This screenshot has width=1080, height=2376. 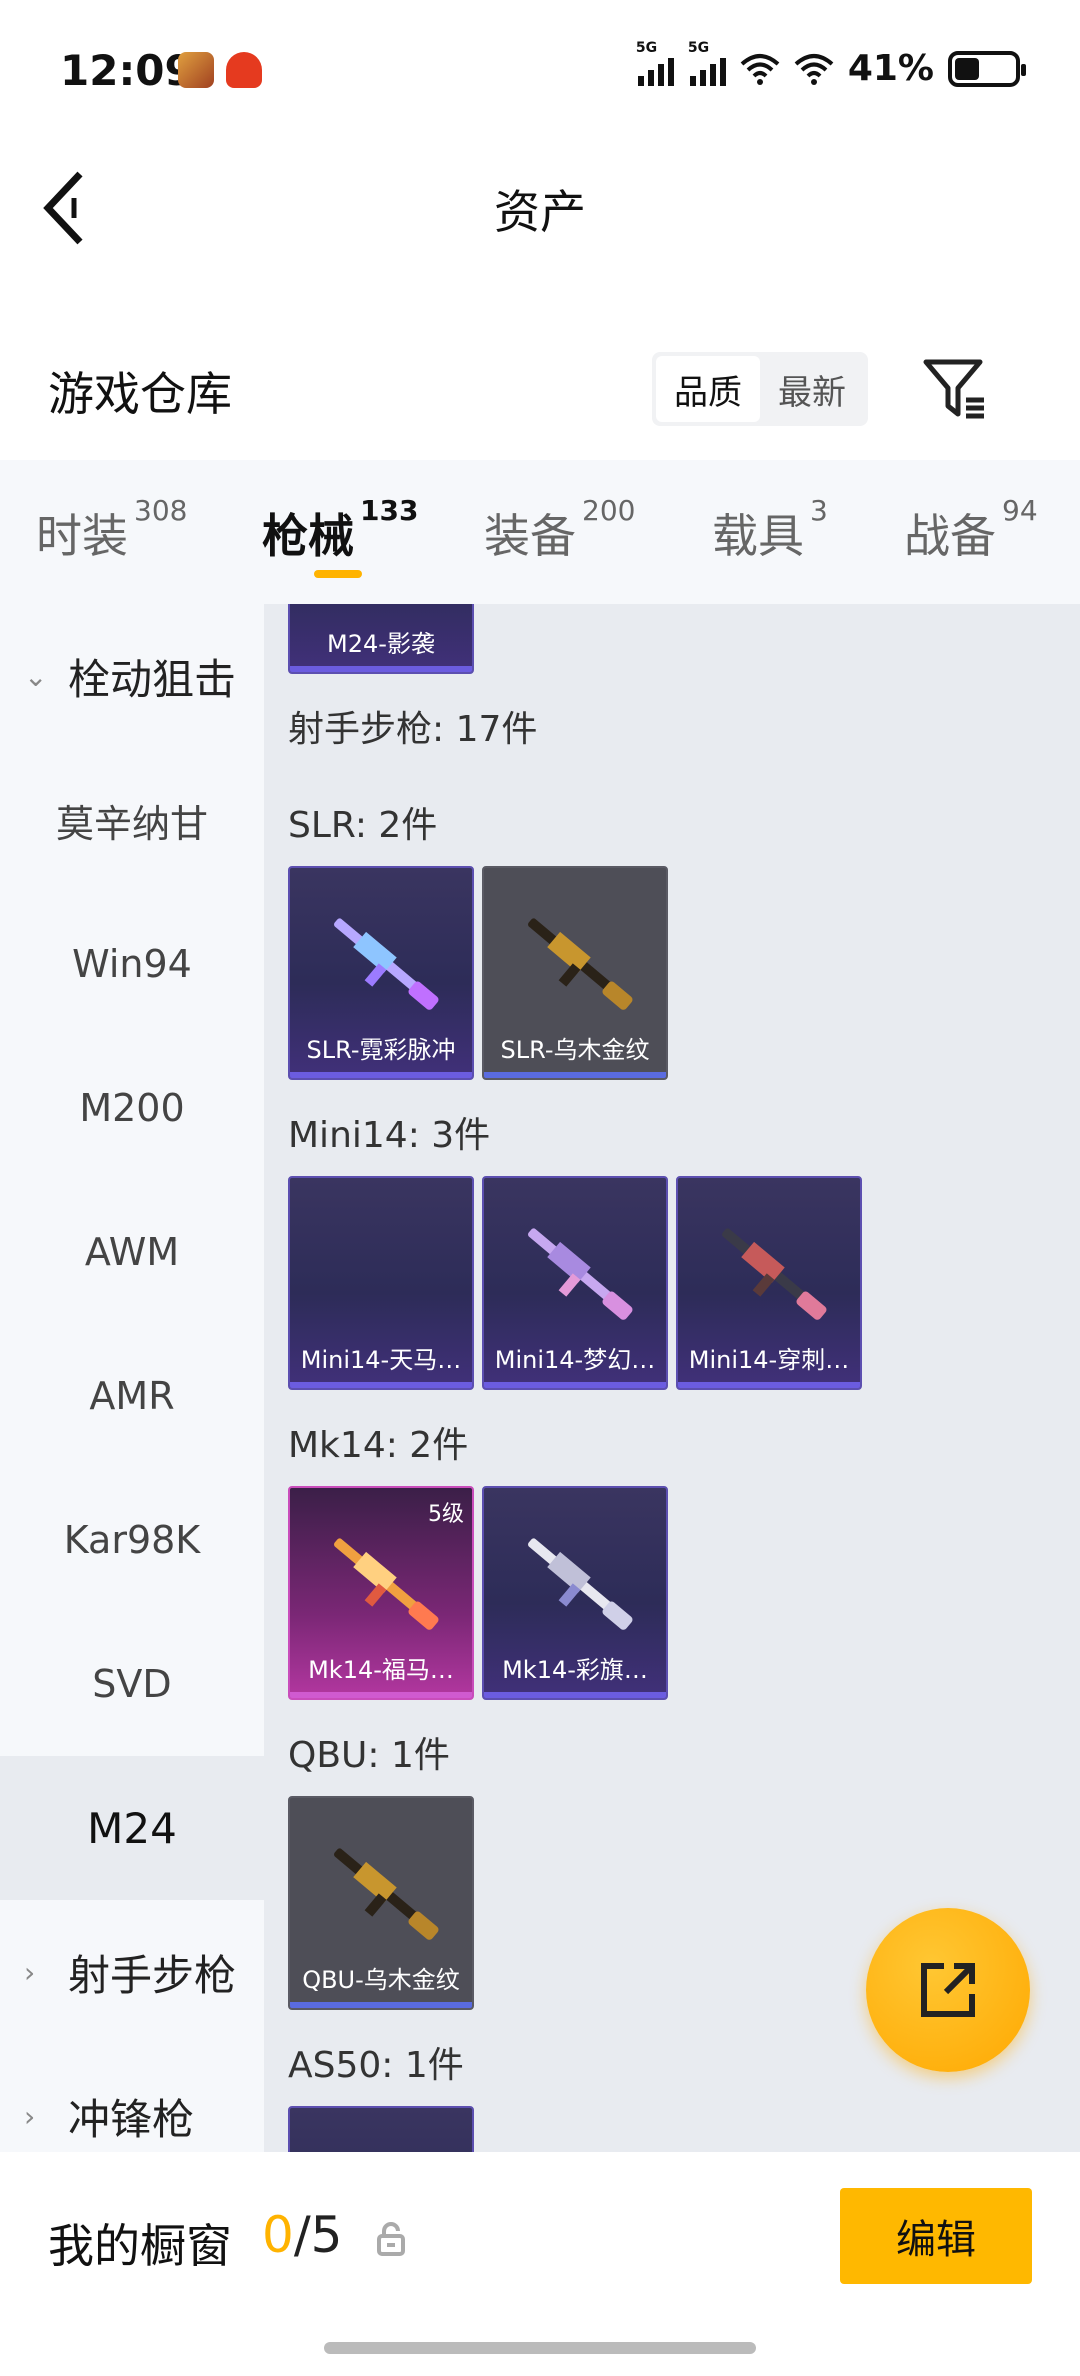 What do you see at coordinates (338, 574) in the screenshot?
I see `tab-active-indicator` at bounding box center [338, 574].